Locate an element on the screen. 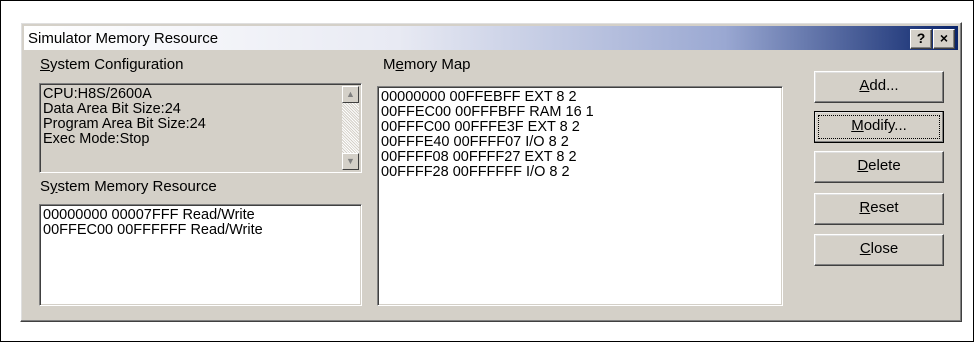 This screenshot has height=342, width=974. list-item: 00FFFE40 00FFFF07 I/O 8 2 is located at coordinates (487, 142).